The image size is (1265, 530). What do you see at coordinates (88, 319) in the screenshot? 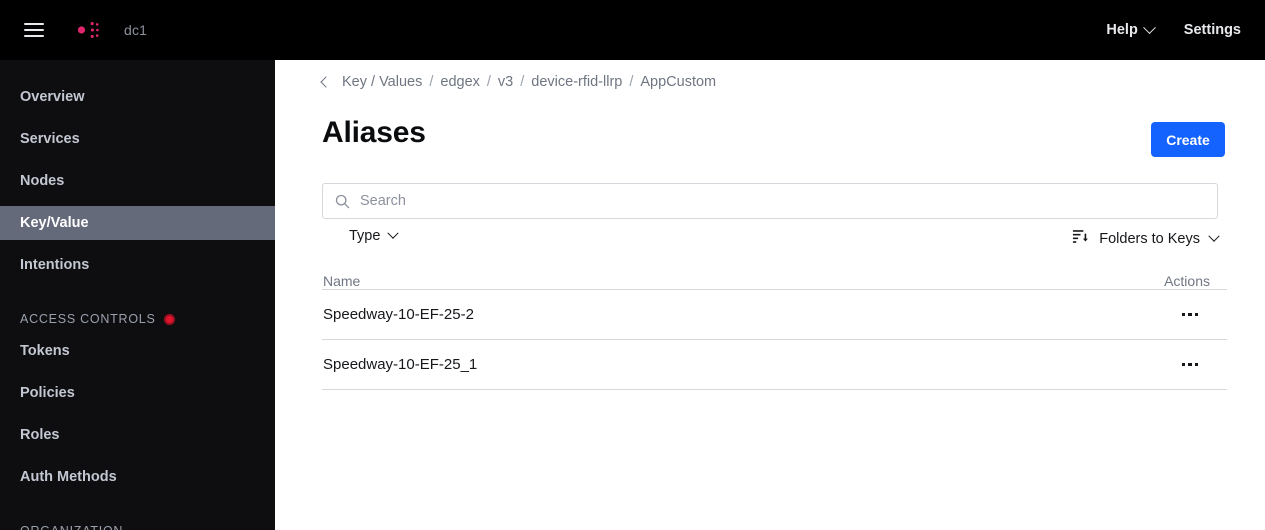
I see `sidebar-section-label: ACCESS CONTROLS` at bounding box center [88, 319].